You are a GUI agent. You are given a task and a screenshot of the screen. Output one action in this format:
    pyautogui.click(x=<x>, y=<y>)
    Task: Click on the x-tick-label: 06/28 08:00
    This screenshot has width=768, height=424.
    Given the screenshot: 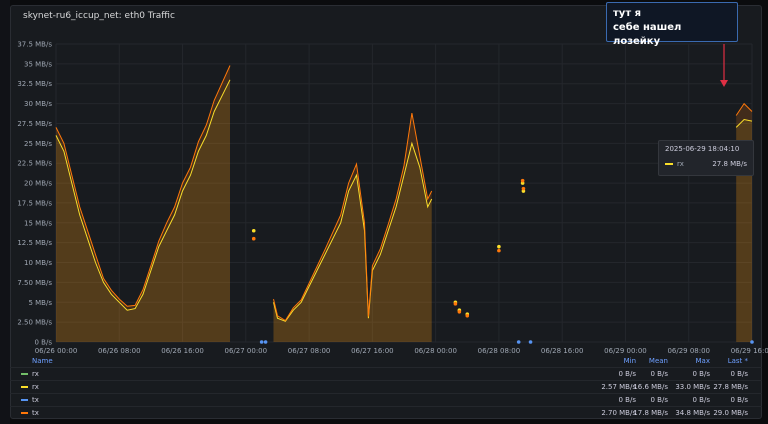 What is the action you would take?
    pyautogui.click(x=499, y=351)
    